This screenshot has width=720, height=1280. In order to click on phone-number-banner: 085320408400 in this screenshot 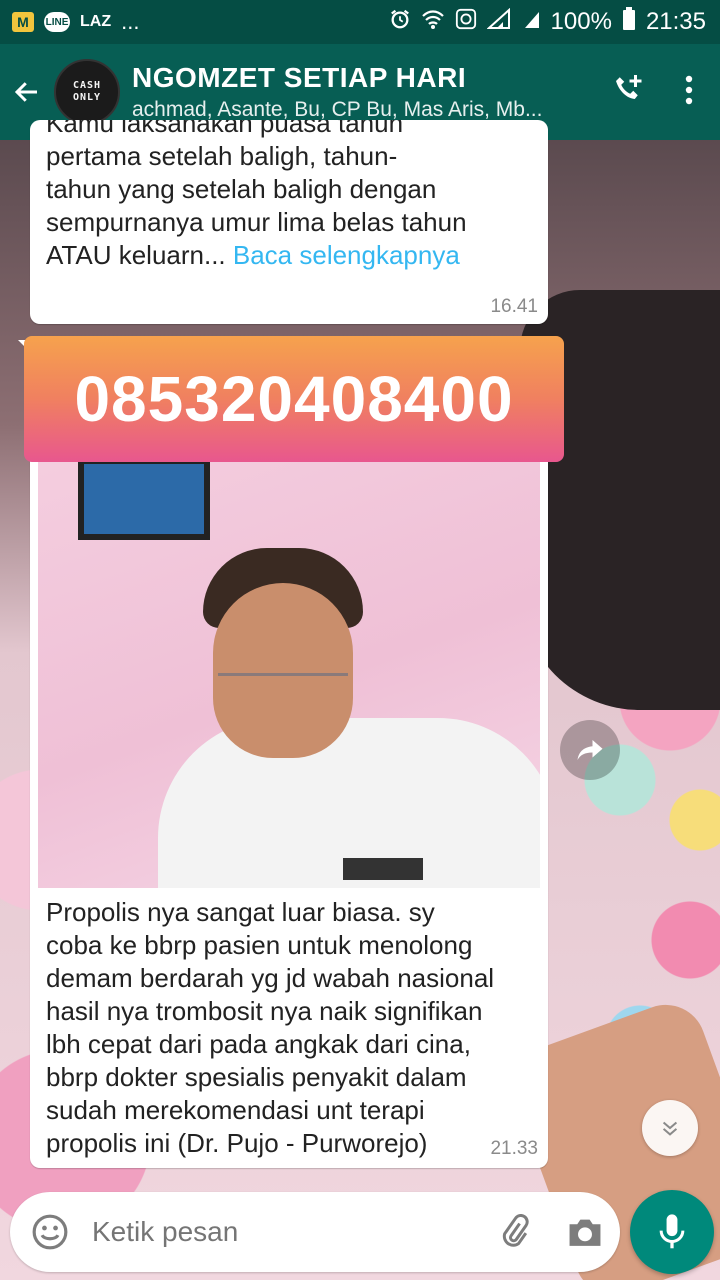, I will do `click(294, 399)`.